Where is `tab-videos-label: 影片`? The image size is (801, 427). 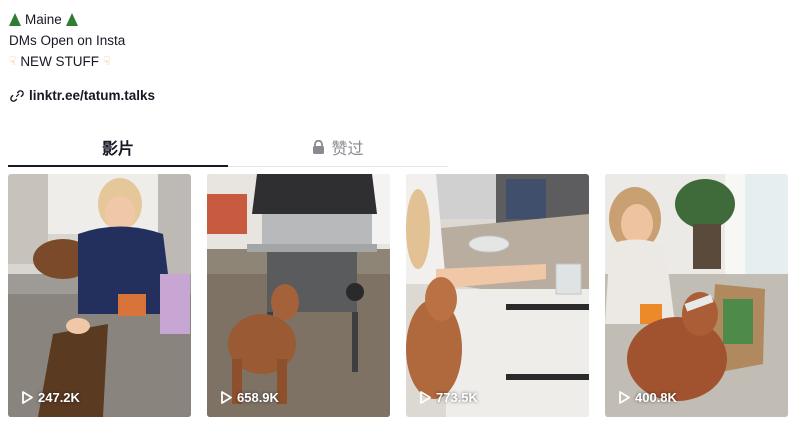 tab-videos-label: 影片 is located at coordinates (117, 148).